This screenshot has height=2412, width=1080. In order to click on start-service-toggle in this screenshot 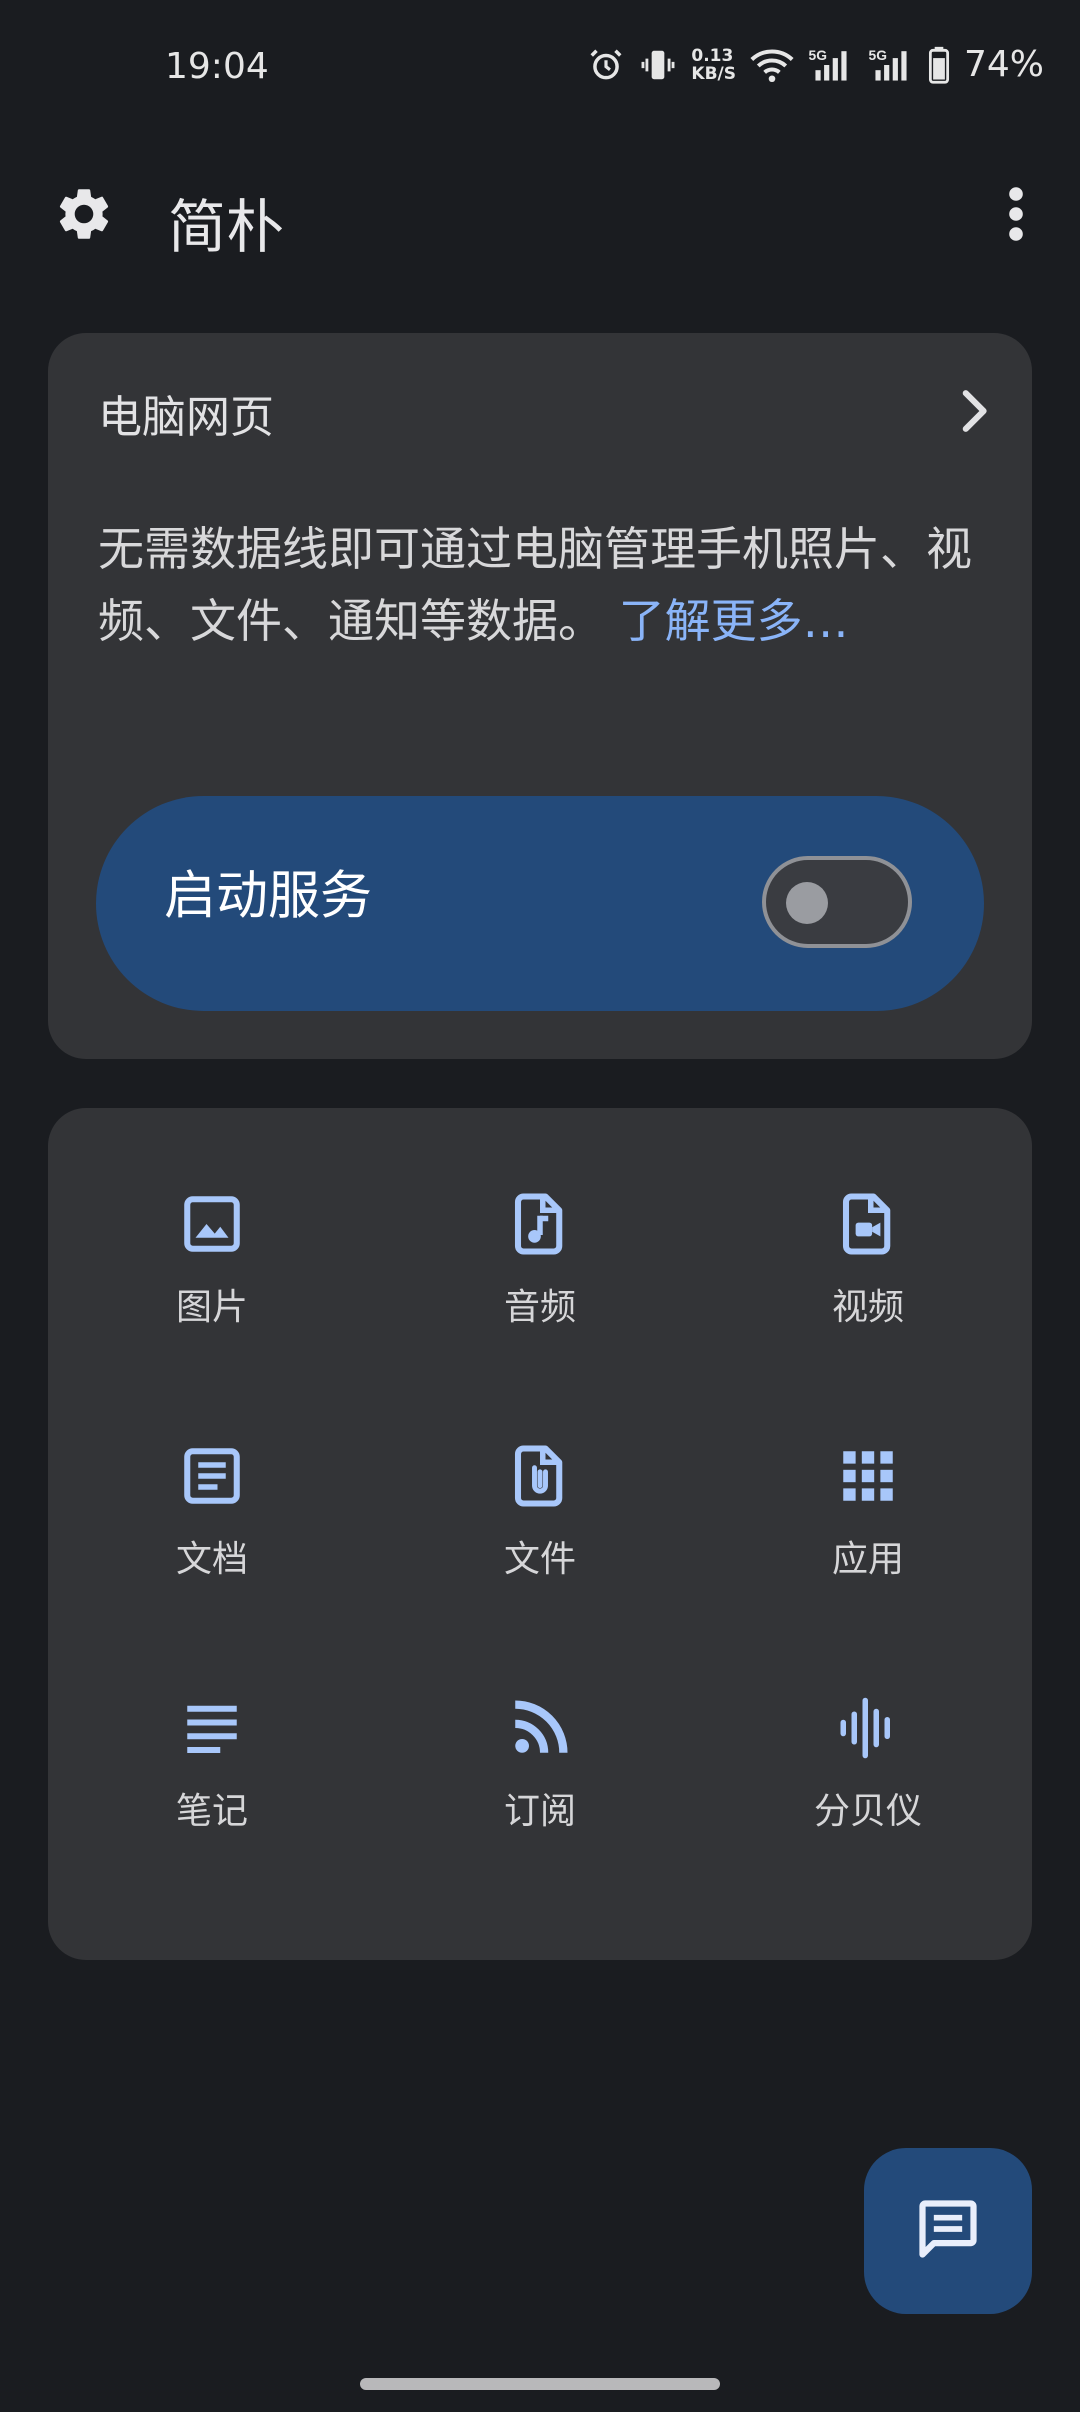, I will do `click(837, 902)`.